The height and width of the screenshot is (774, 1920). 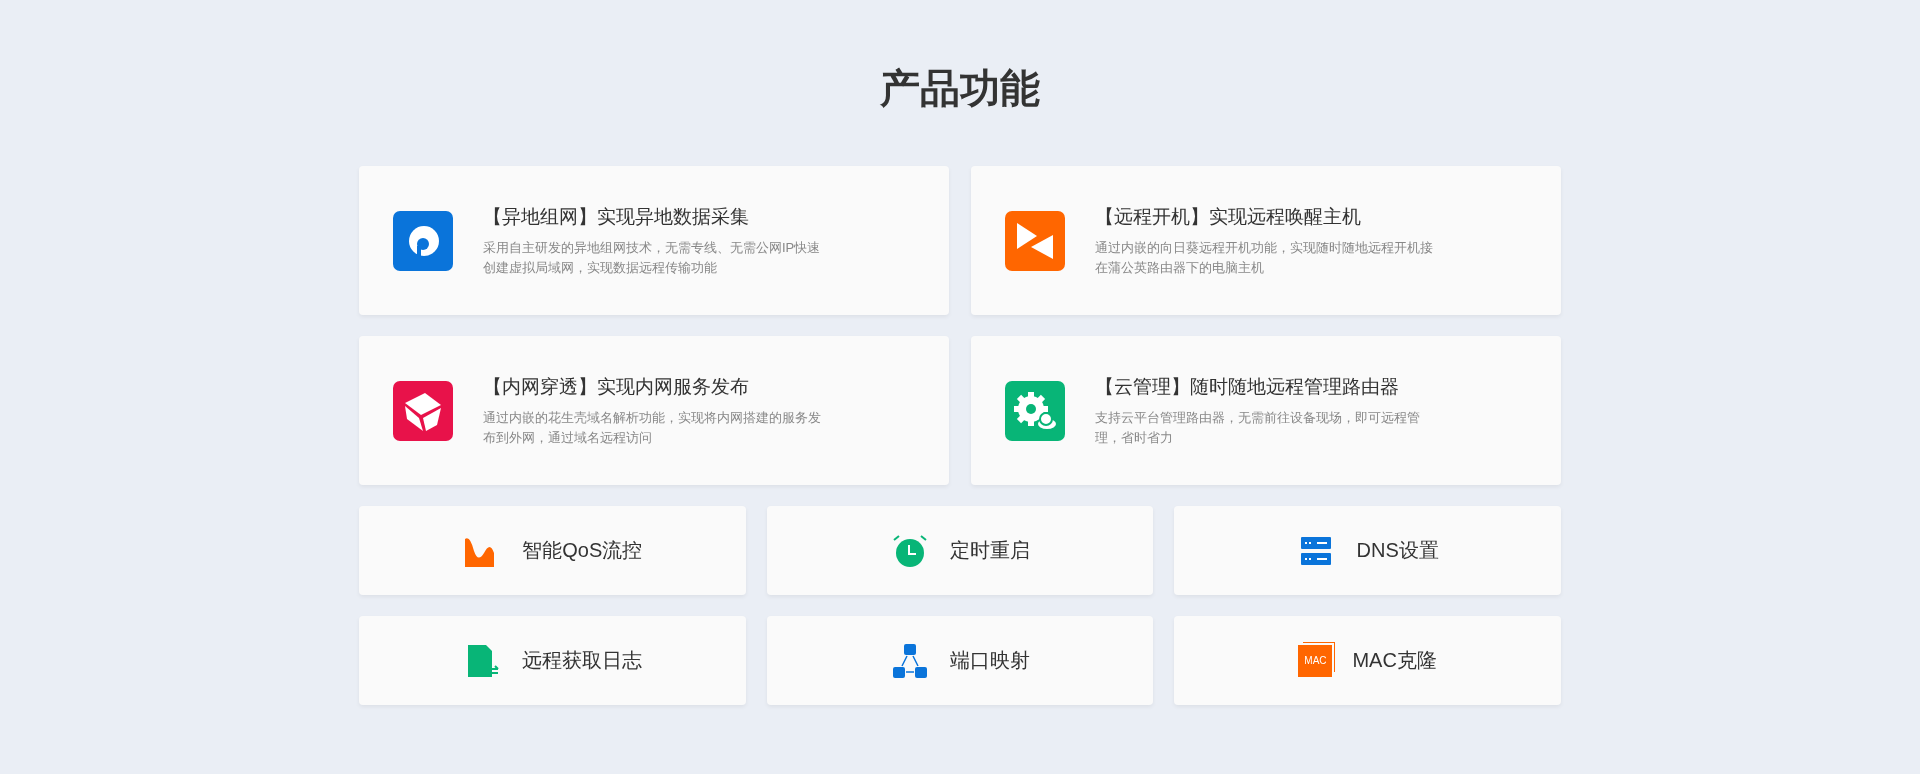 What do you see at coordinates (1394, 660) in the screenshot?
I see `tool-label: MAC克隆` at bounding box center [1394, 660].